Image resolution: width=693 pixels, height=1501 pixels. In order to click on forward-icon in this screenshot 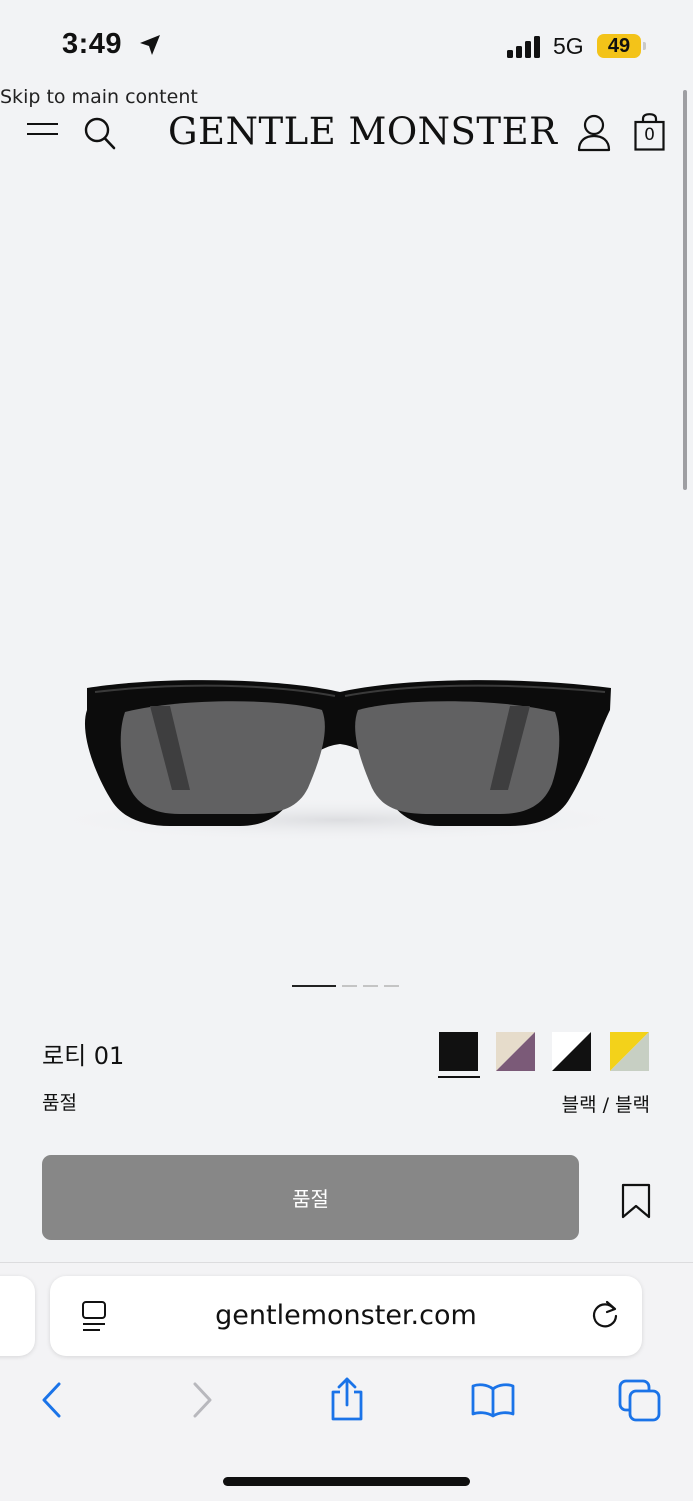, I will do `click(202, 1400)`.